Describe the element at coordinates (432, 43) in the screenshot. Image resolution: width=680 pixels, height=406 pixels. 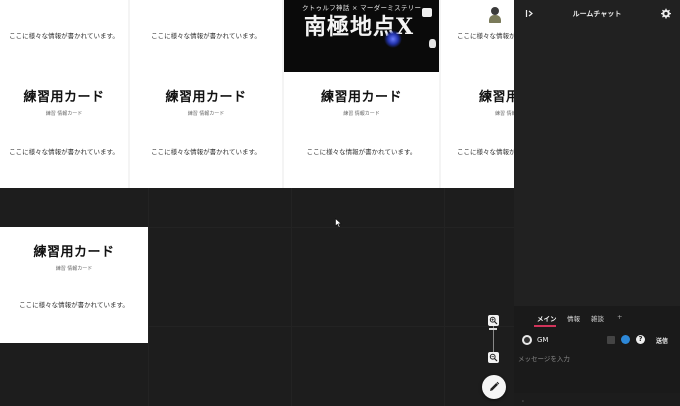
I see `penguin-icon` at that location.